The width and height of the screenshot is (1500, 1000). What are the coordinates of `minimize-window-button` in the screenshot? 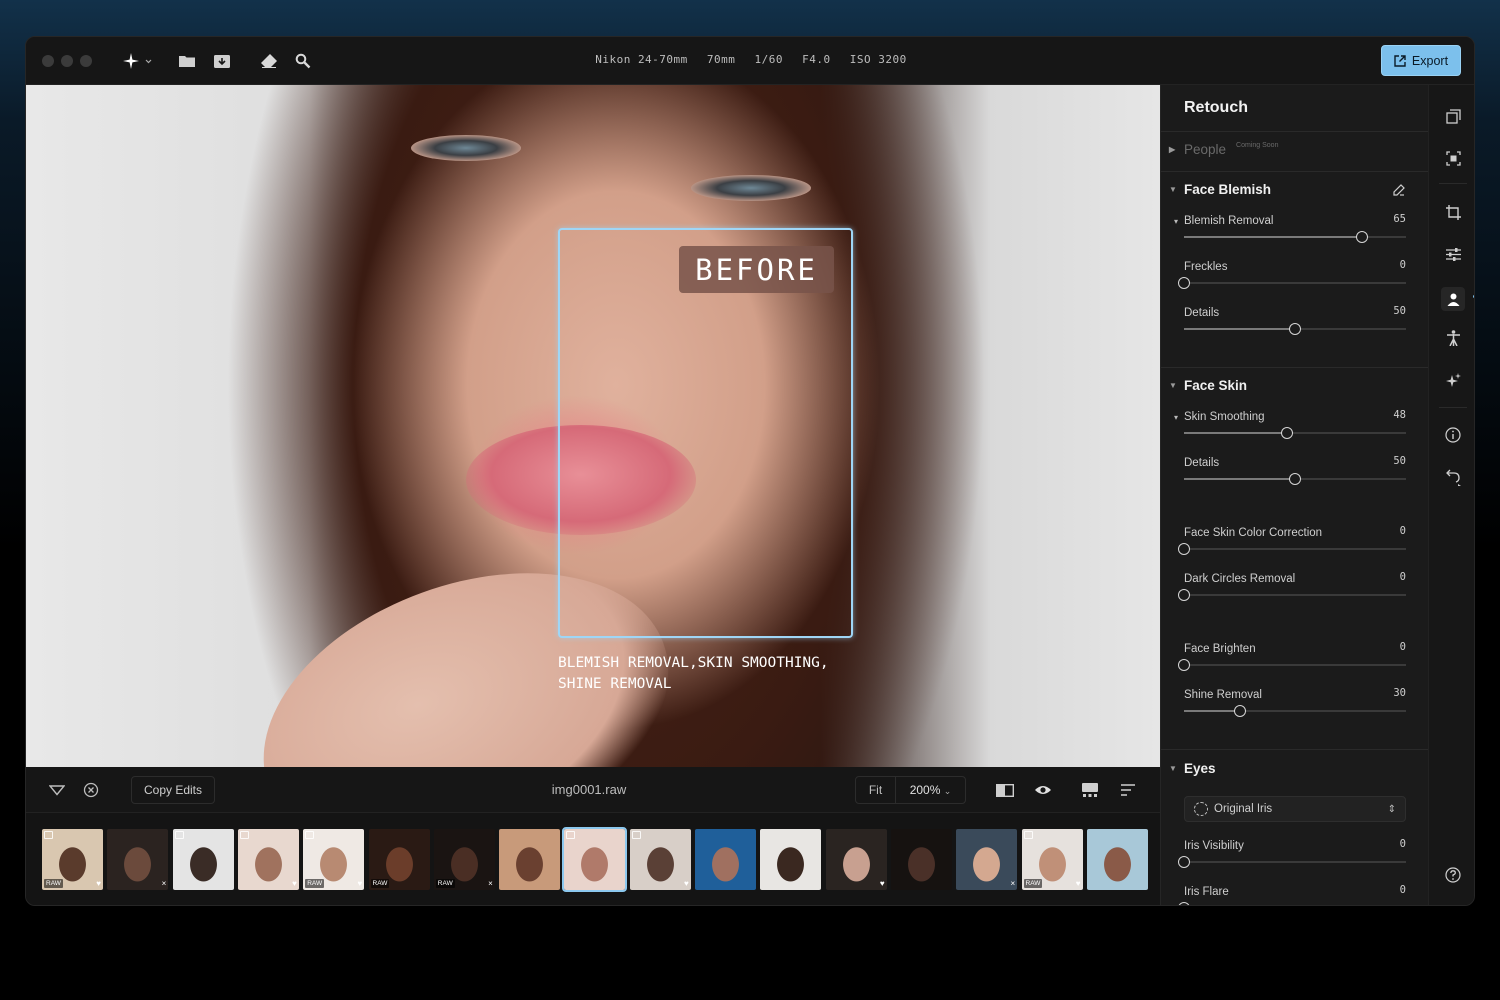 It's located at (67, 61).